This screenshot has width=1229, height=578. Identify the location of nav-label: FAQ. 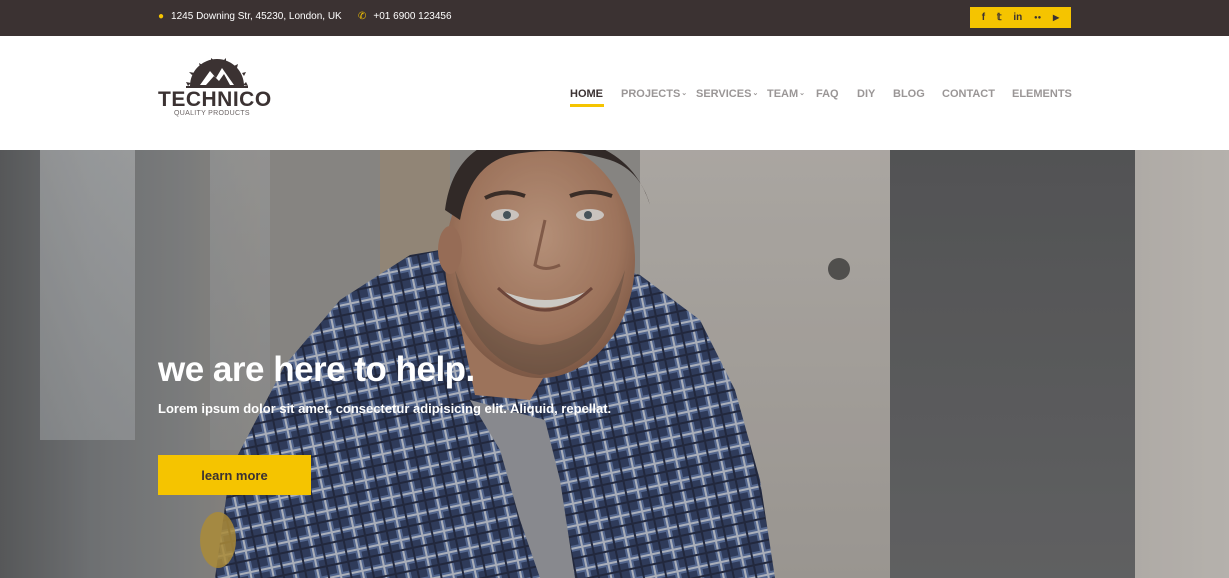
(827, 94).